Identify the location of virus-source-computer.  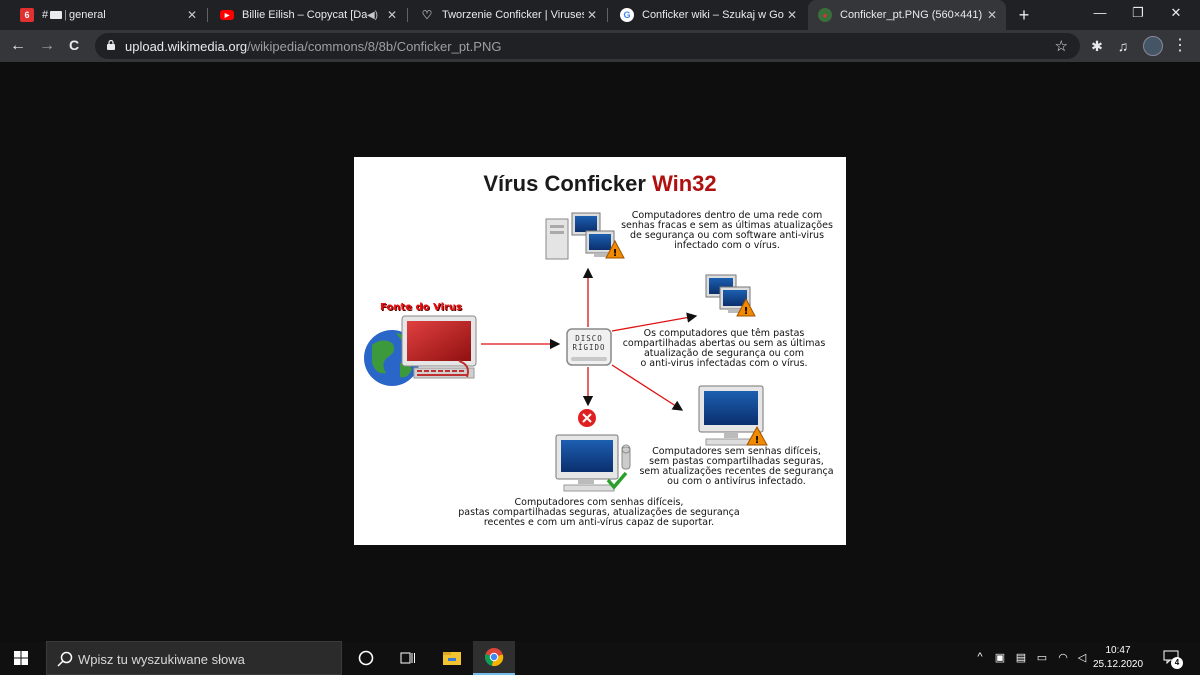
(420, 350).